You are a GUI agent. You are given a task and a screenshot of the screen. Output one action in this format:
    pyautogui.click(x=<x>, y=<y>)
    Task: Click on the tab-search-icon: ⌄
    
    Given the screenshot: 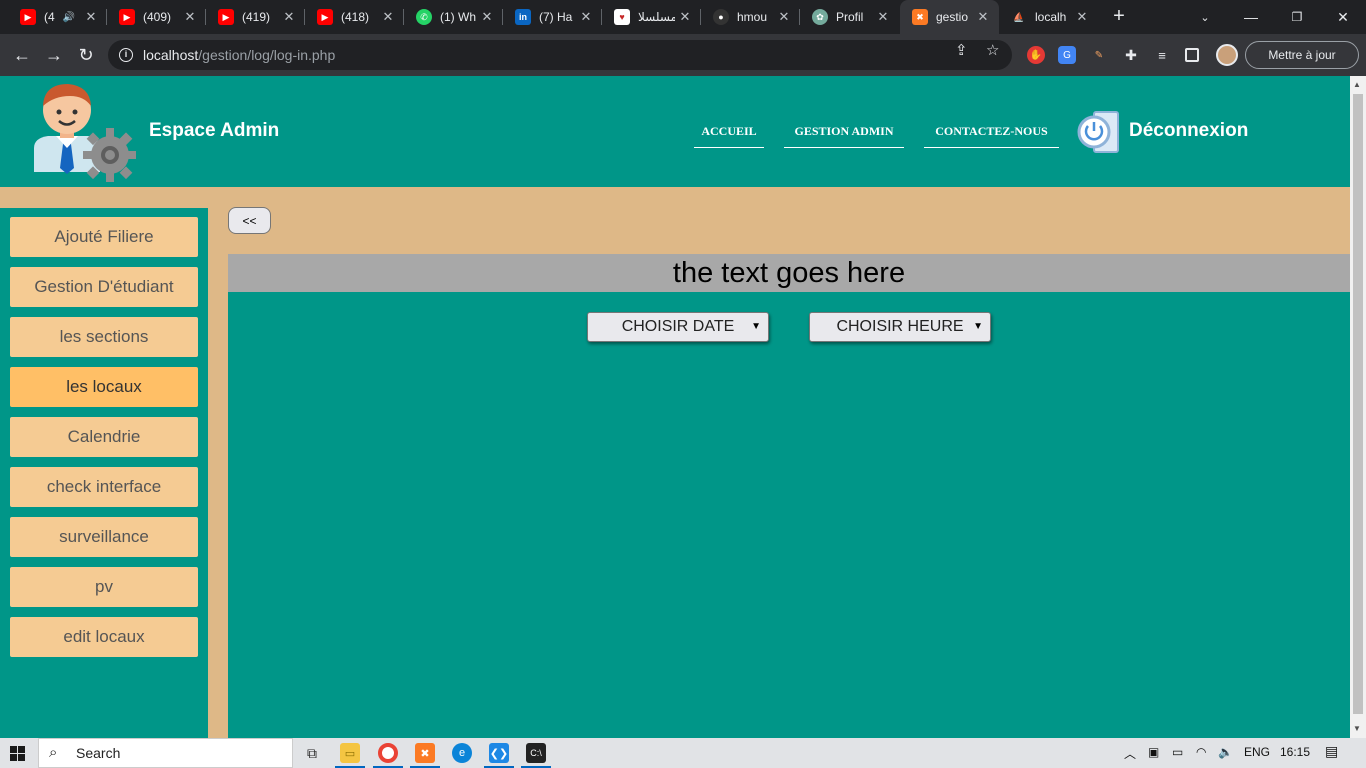 What is the action you would take?
    pyautogui.click(x=1205, y=17)
    